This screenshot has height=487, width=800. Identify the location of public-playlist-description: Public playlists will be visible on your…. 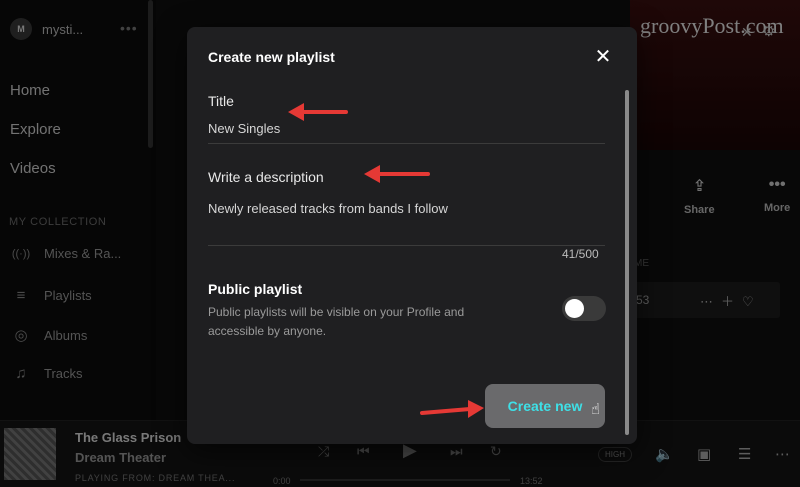
(336, 321).